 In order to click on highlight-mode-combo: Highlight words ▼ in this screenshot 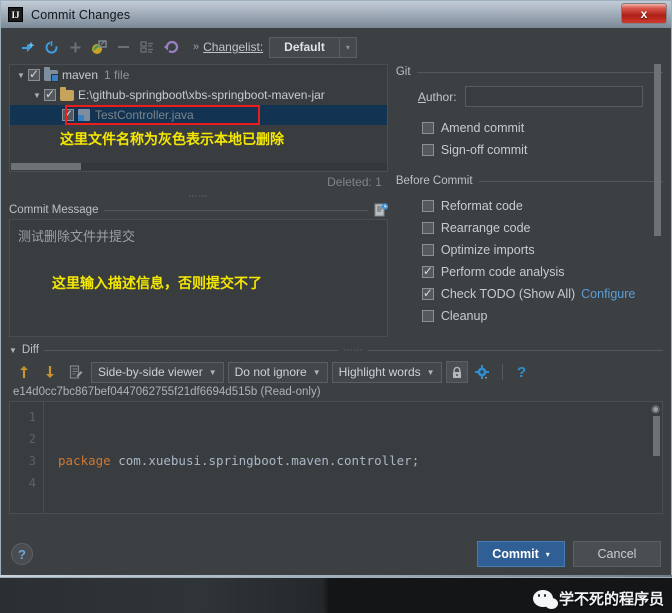, I will do `click(386, 372)`.